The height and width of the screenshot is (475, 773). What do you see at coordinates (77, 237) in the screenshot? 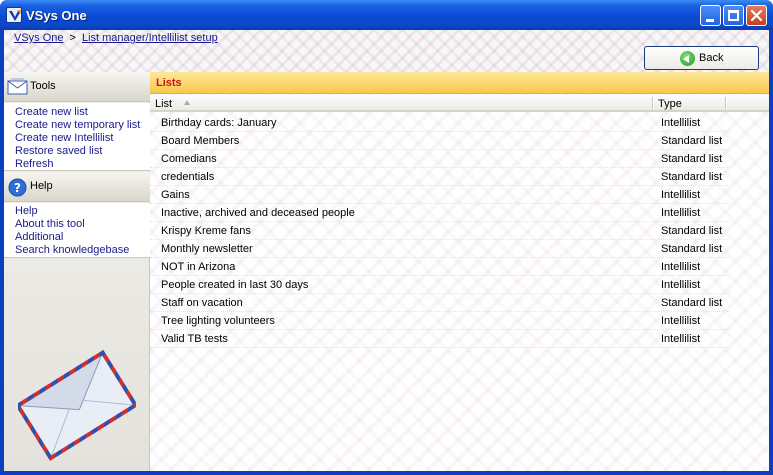
I see `additional-link: Additional` at bounding box center [77, 237].